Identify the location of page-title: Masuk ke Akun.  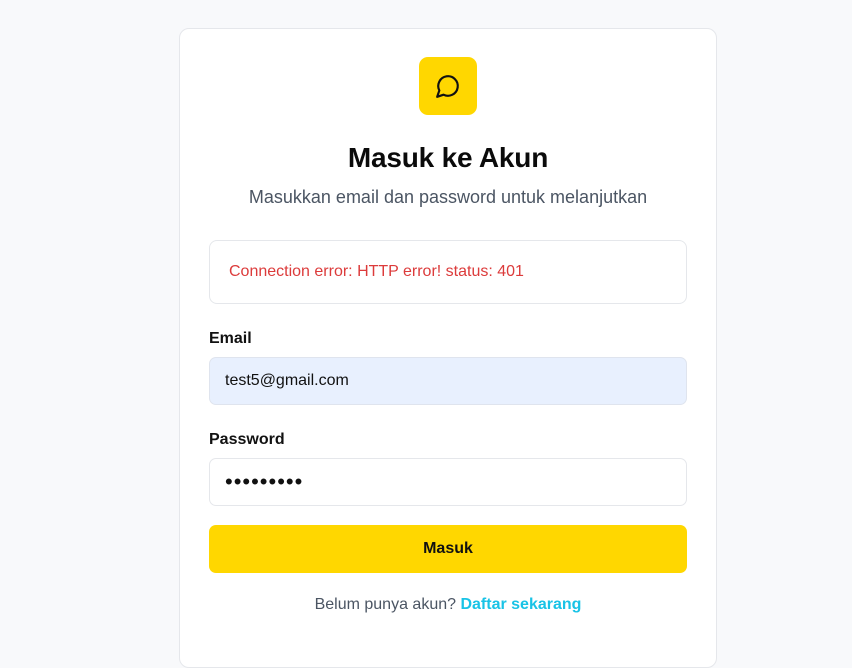
(448, 157).